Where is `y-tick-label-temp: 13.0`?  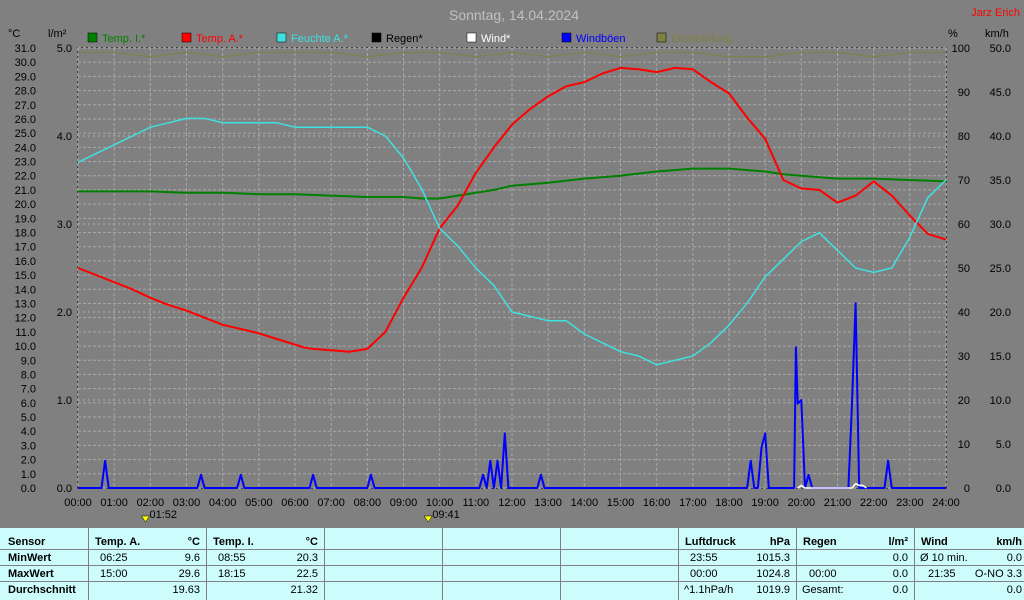 y-tick-label-temp: 13.0 is located at coordinates (25, 304).